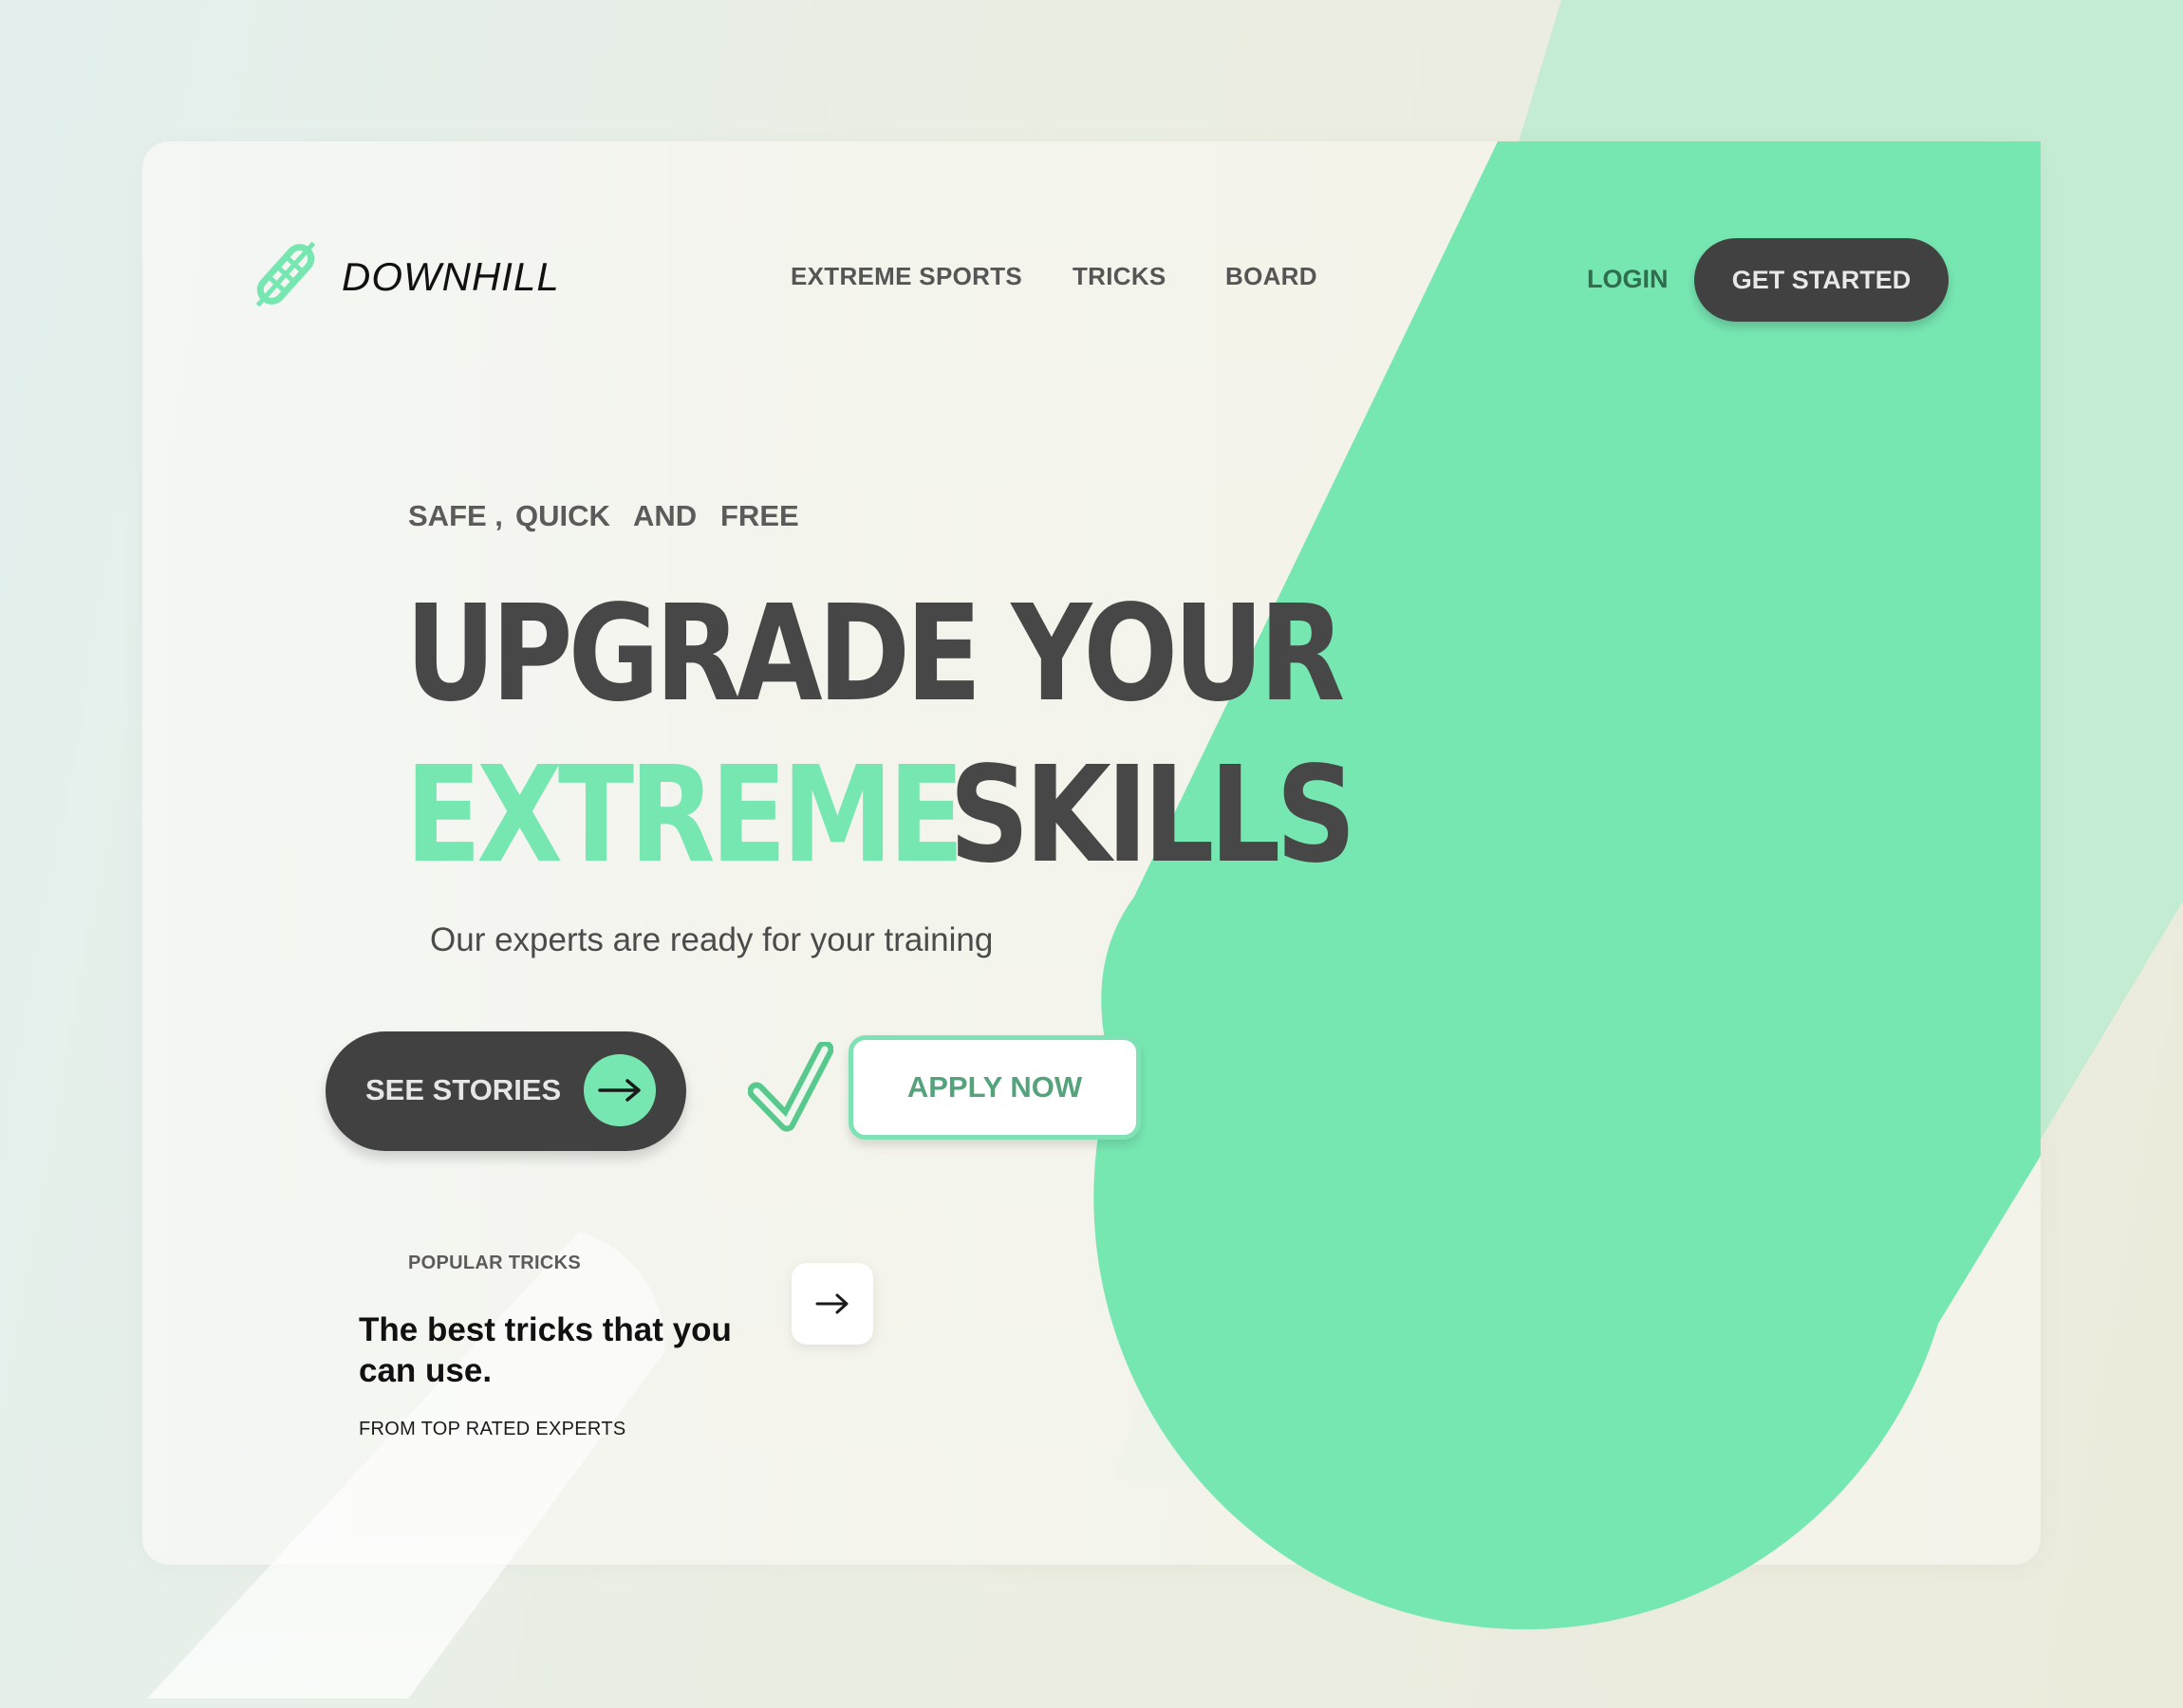 The width and height of the screenshot is (2183, 1708). Describe the element at coordinates (494, 1263) in the screenshot. I see `popular-tricks-label: POPULAR TRICKS` at that location.